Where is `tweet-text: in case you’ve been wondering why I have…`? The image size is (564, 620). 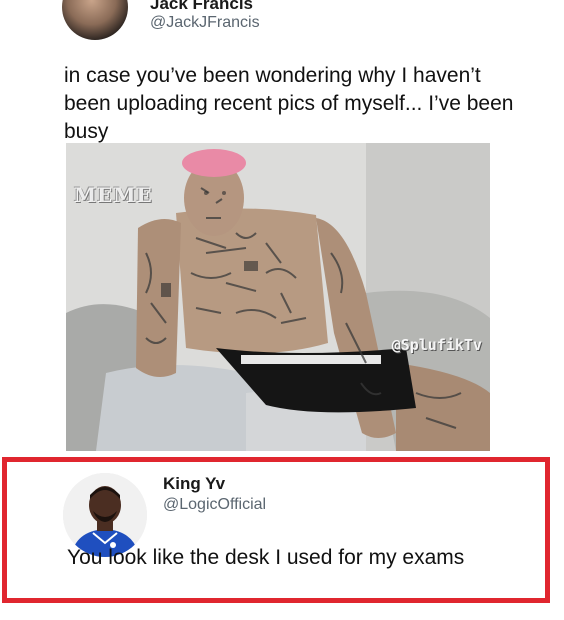
tweet-text: in case you’ve been wondering why I have… is located at coordinates (289, 103).